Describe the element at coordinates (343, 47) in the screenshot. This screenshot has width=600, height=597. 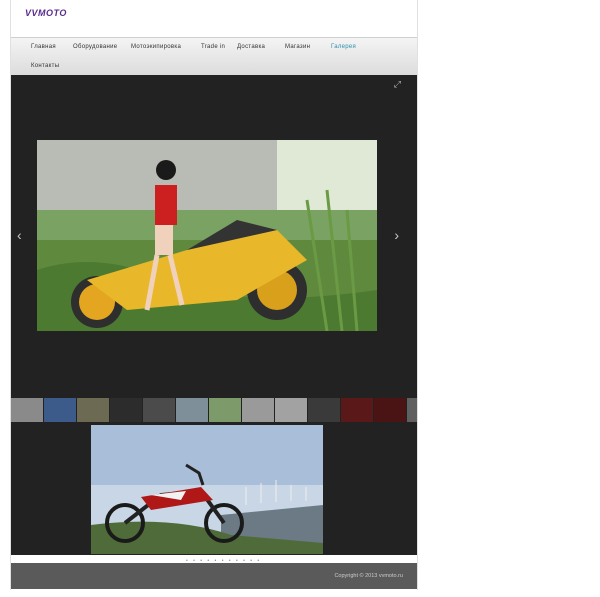
I see `nav-item-gallery: Галерея` at that location.